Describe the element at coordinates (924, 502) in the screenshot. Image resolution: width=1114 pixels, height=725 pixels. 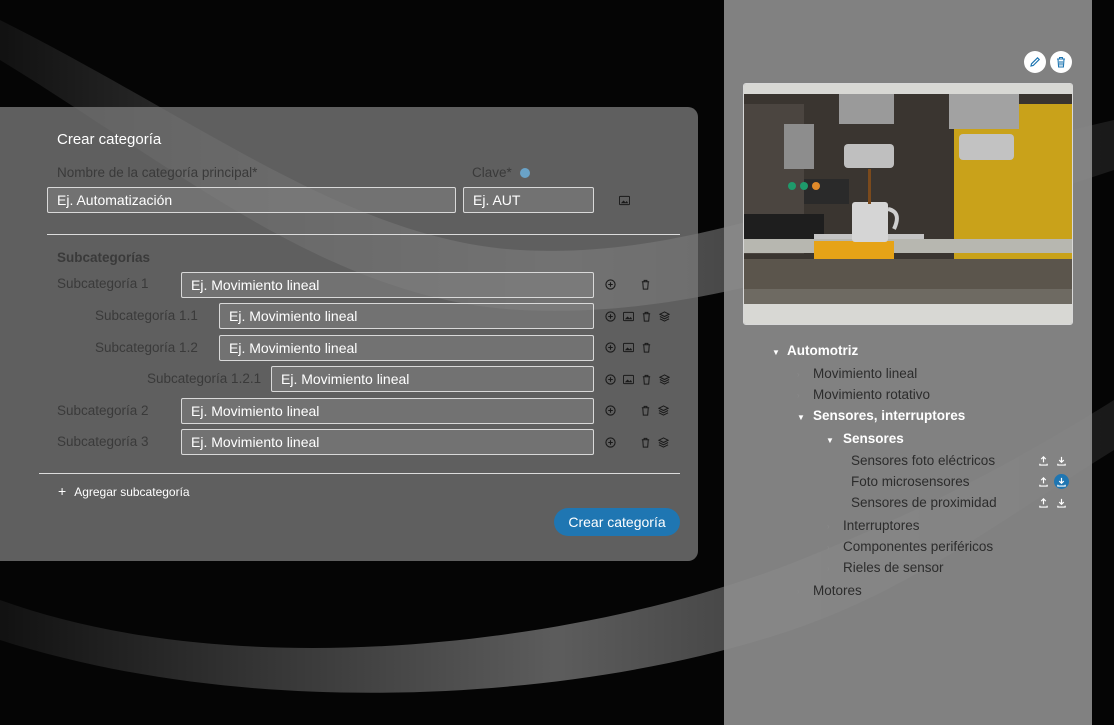
I see `tree-leaf: Sensores de proximidad` at that location.